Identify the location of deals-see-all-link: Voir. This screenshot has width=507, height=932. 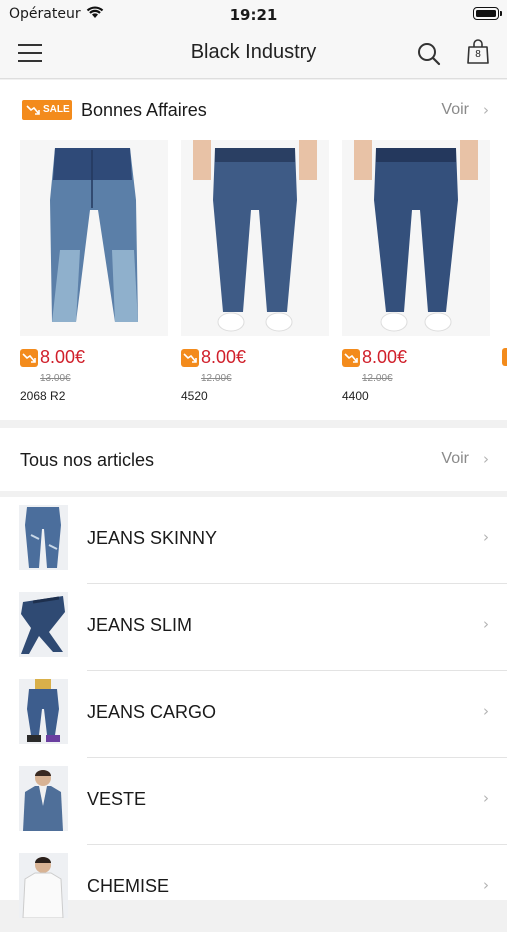
(455, 110).